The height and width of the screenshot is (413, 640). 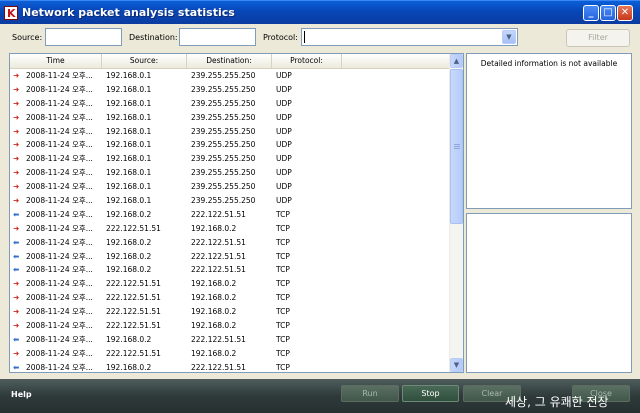 I want to click on destination-input, so click(x=217, y=37).